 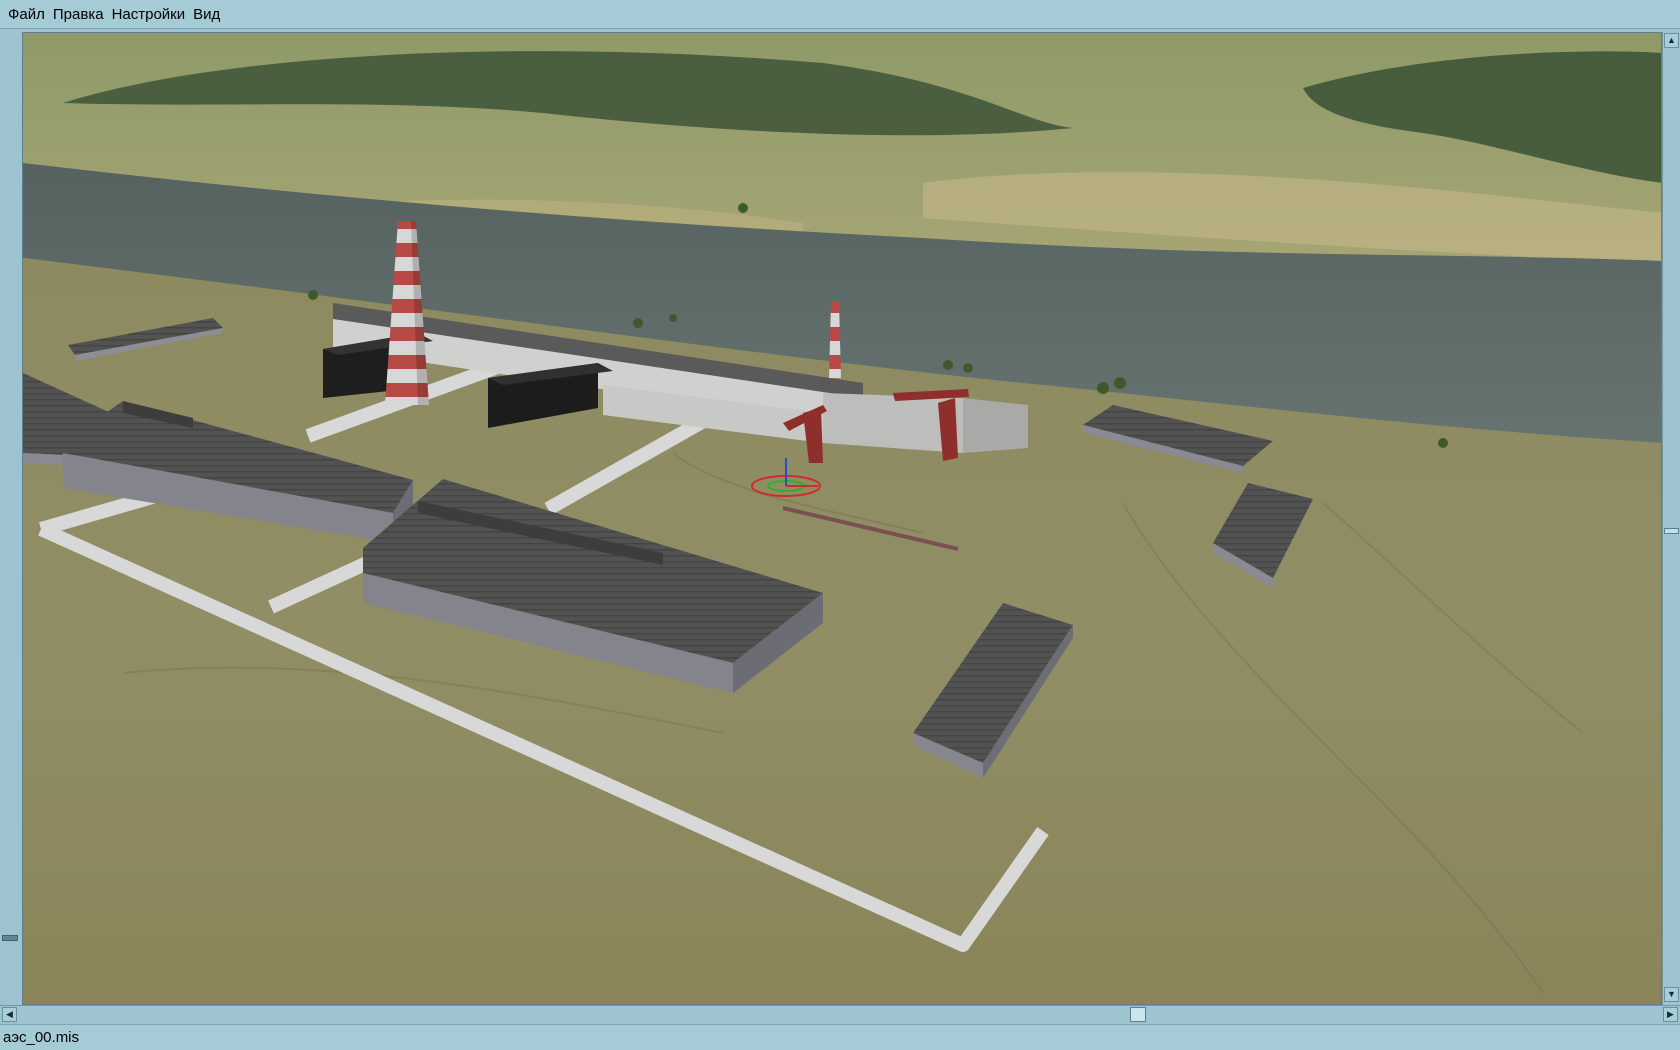 I want to click on arrow-up-icon: ▲, so click(x=1671, y=40).